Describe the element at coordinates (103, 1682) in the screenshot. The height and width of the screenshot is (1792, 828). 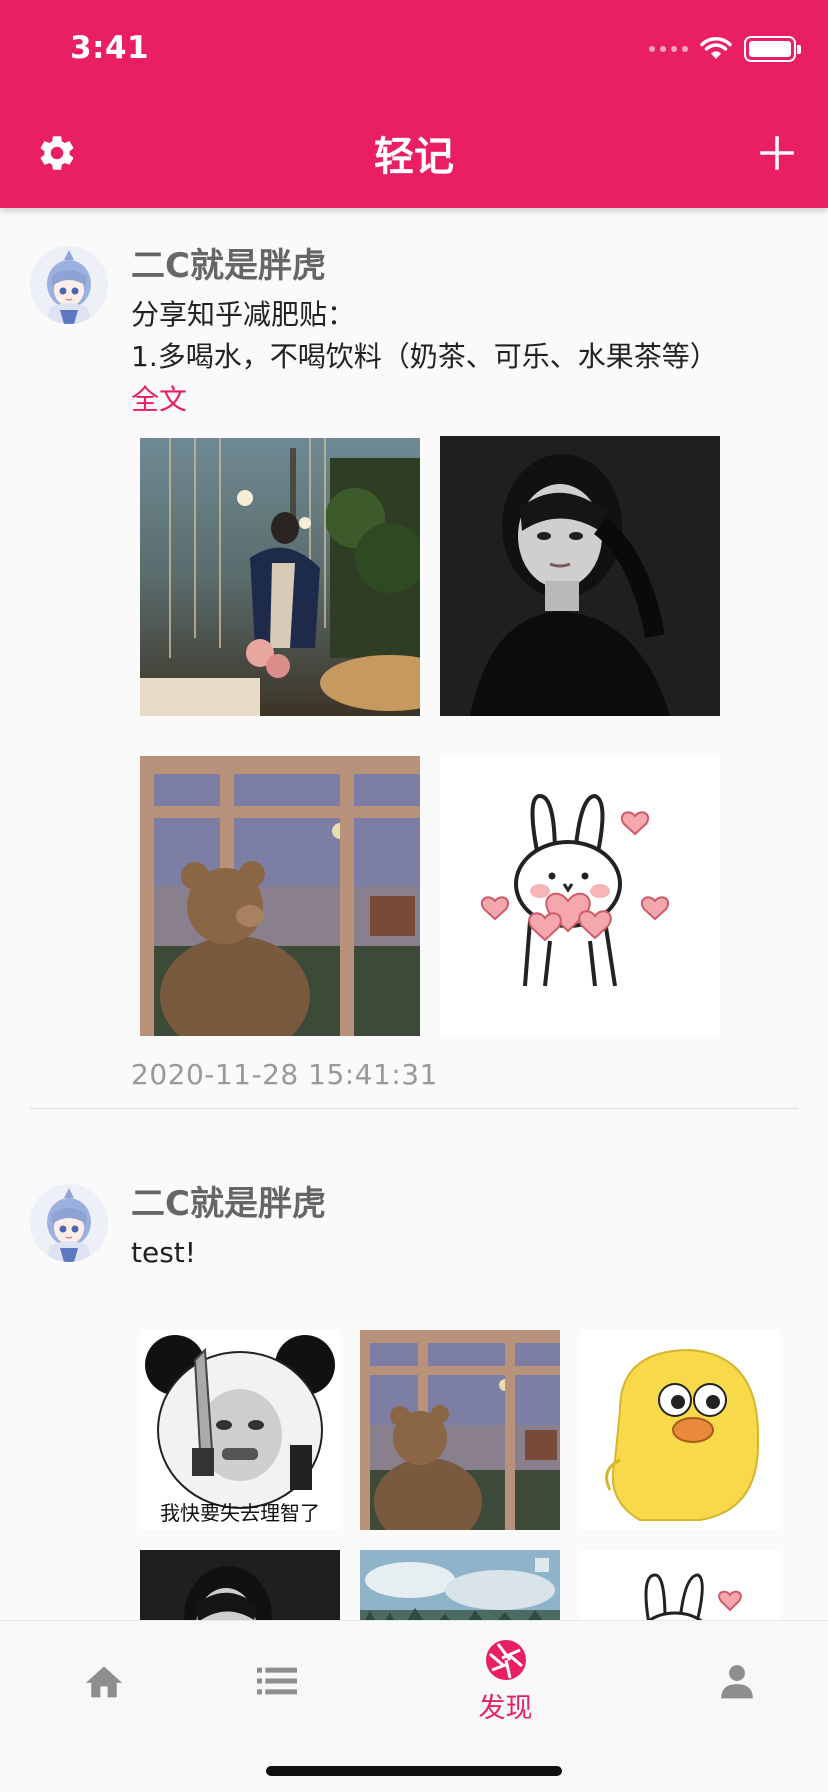
I see `home-icon` at that location.